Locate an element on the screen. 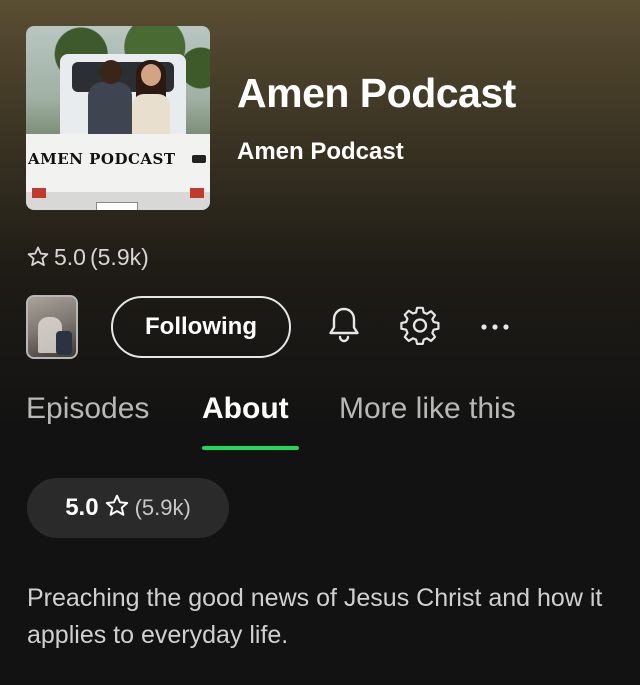  cover-art-text: AMEN PODCAST is located at coordinates (102, 159).